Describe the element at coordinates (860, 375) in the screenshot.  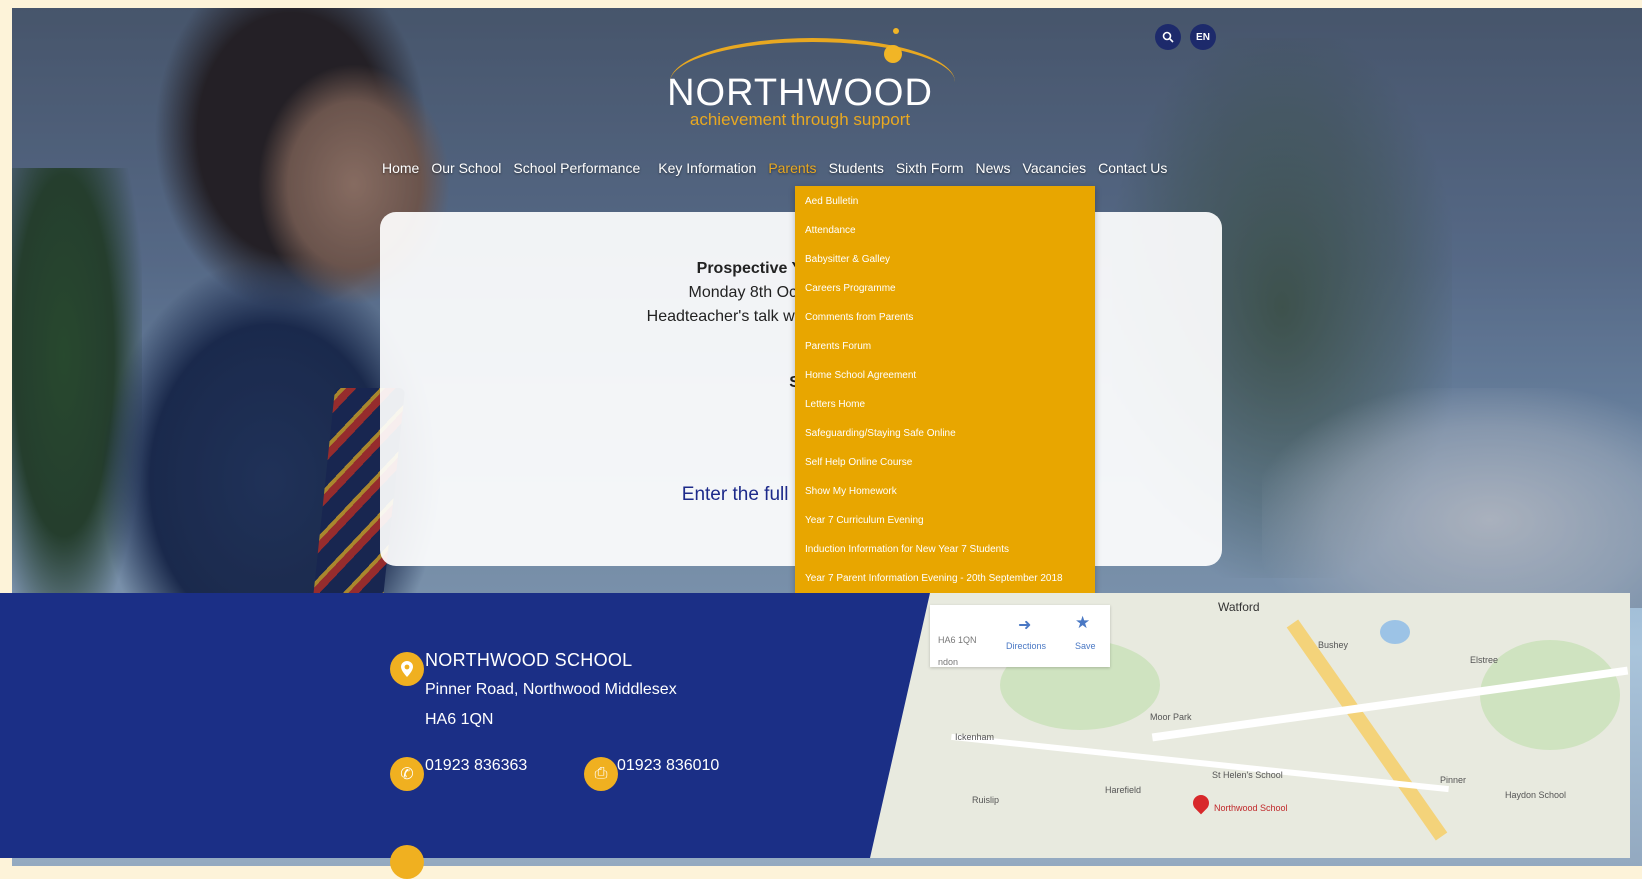
I see `dropdown-item: Home School Agreement` at that location.